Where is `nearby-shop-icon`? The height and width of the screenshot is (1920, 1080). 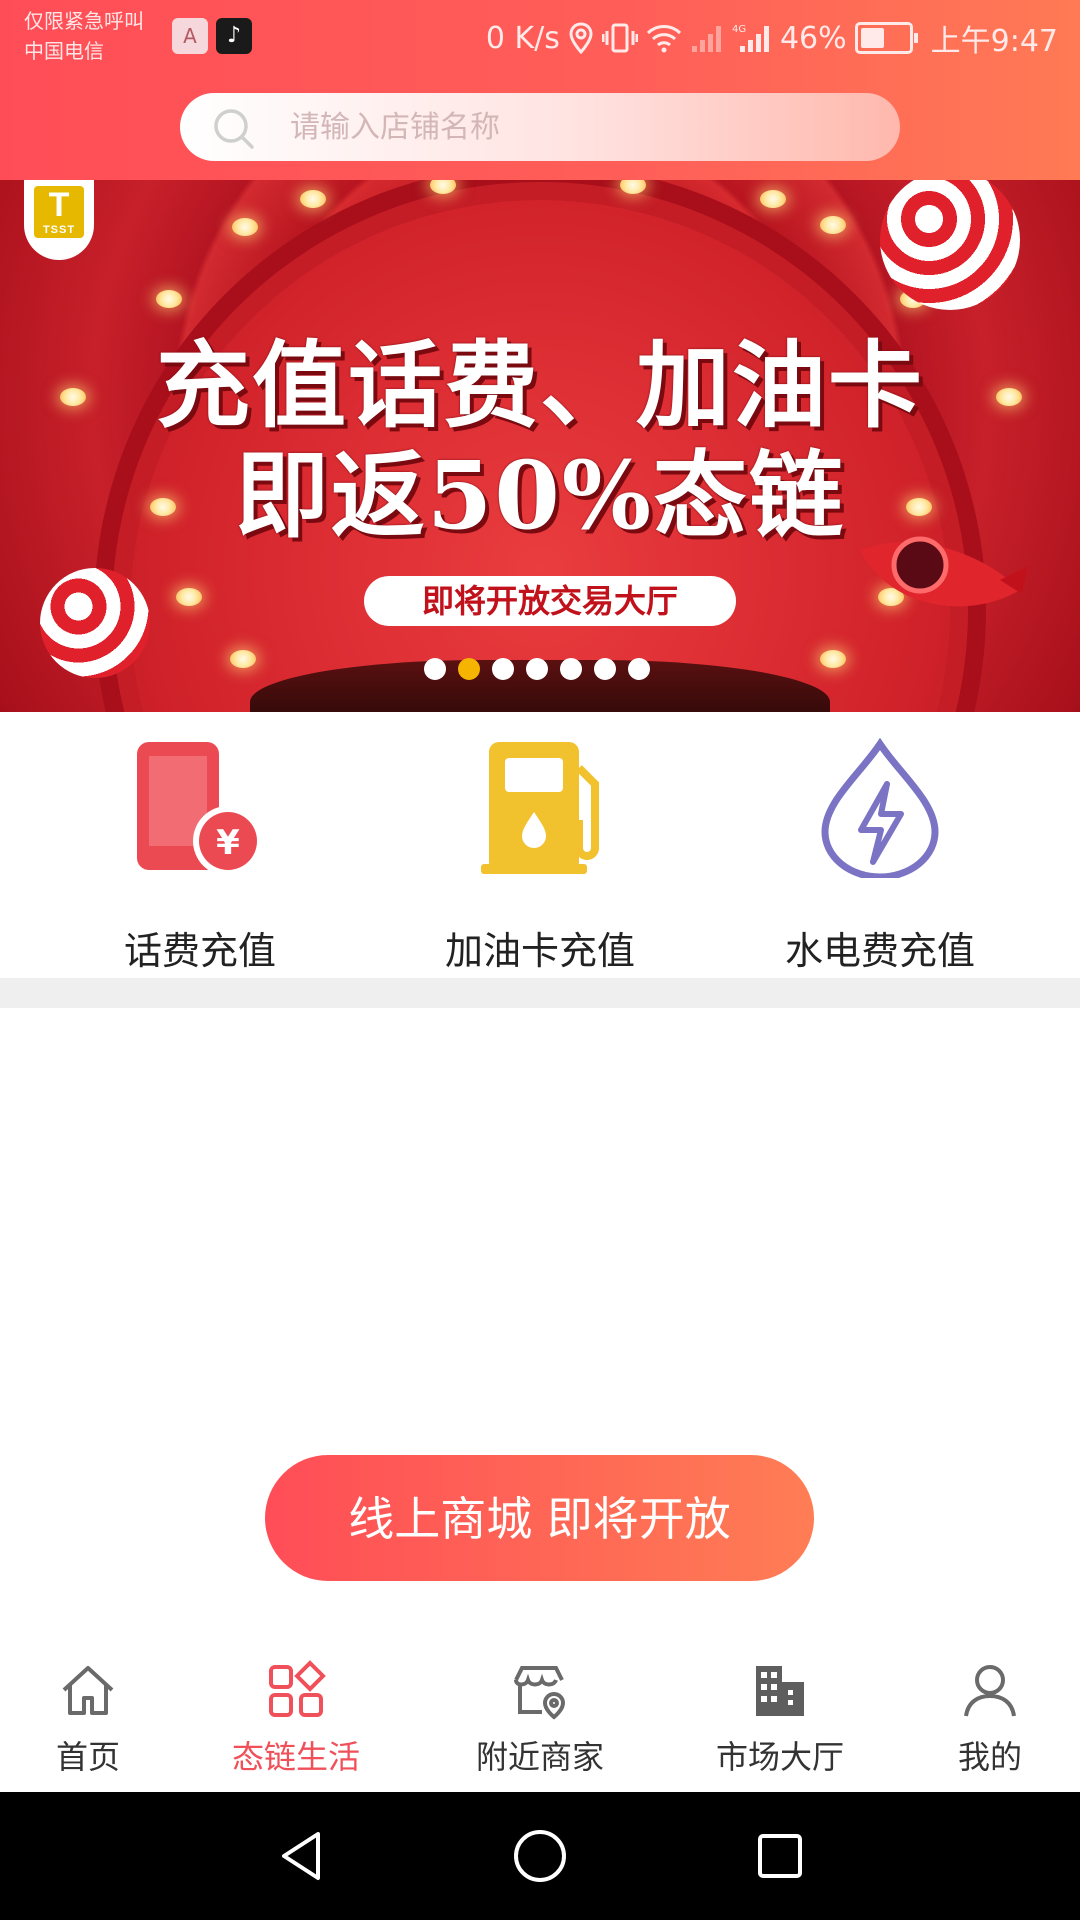 nearby-shop-icon is located at coordinates (540, 1690).